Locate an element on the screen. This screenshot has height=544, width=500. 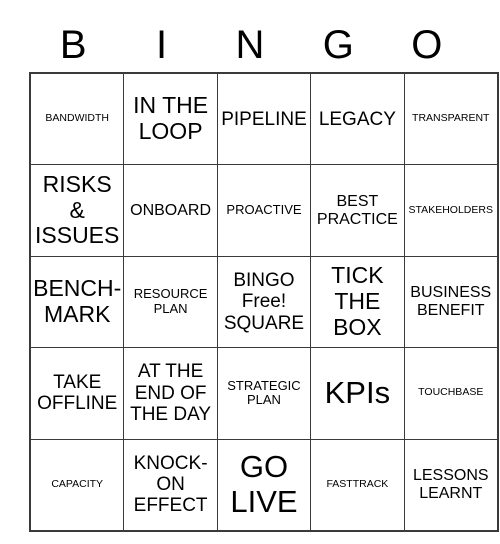
bingo-cell: TAKE OFFLINE is located at coordinates (77, 393).